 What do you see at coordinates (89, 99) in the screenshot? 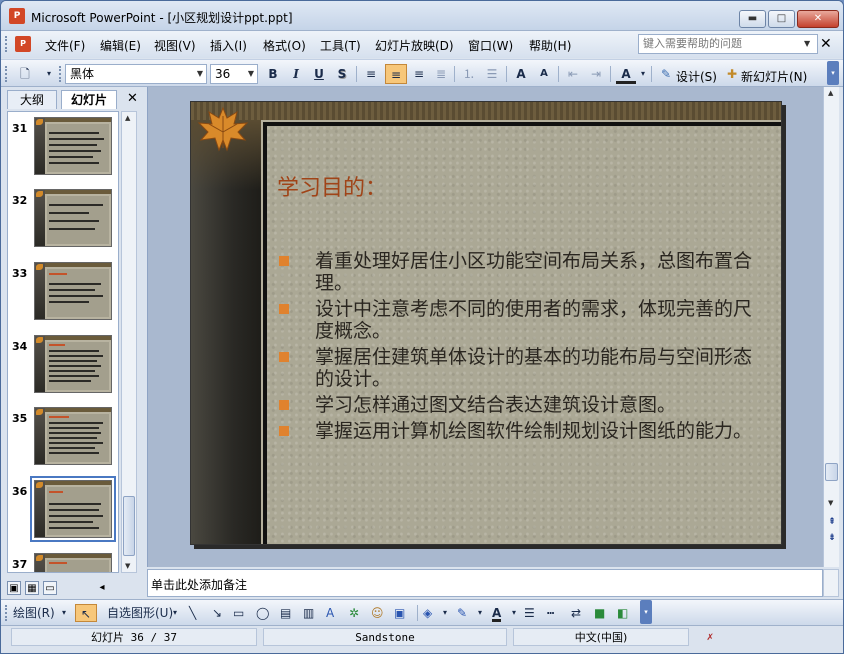
I see `tab-slides: 幻灯片` at bounding box center [89, 99].